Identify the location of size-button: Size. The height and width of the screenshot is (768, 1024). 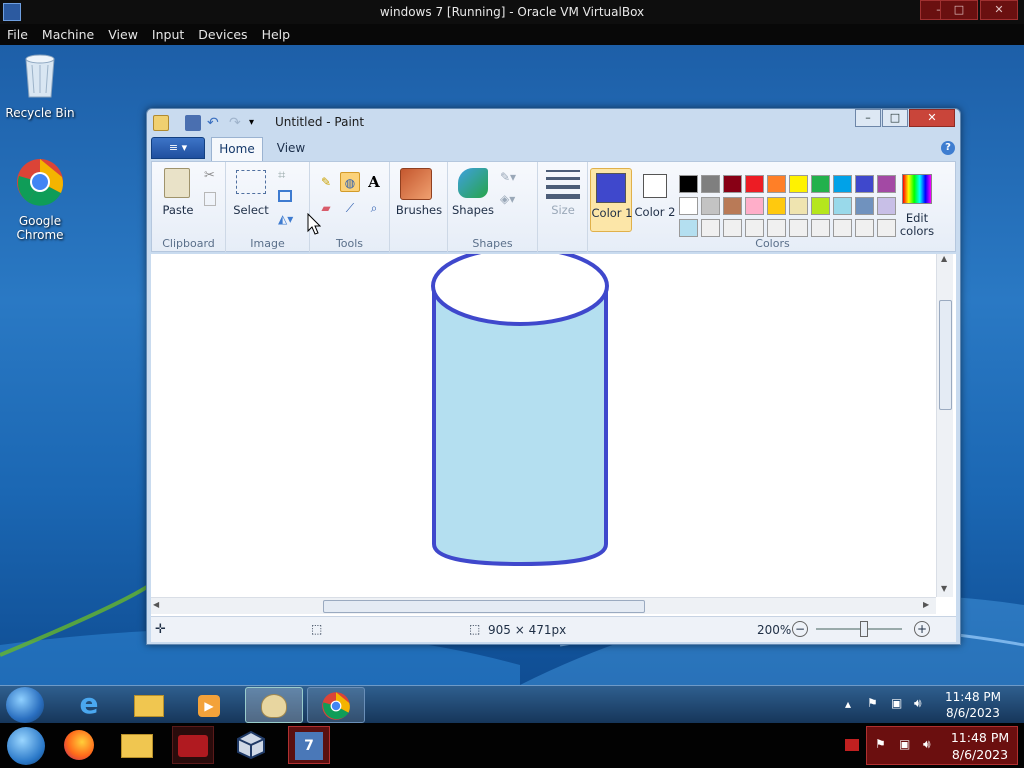
(563, 210).